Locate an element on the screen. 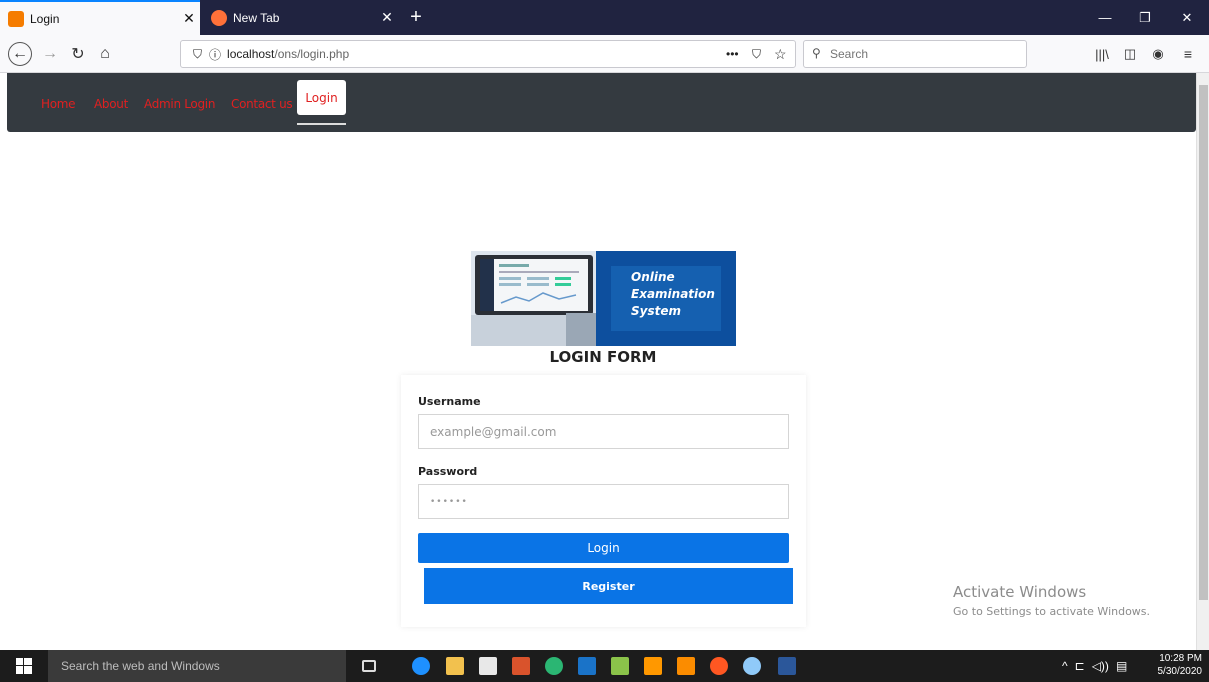  bookmark-star-icon: ☆ is located at coordinates (780, 54).